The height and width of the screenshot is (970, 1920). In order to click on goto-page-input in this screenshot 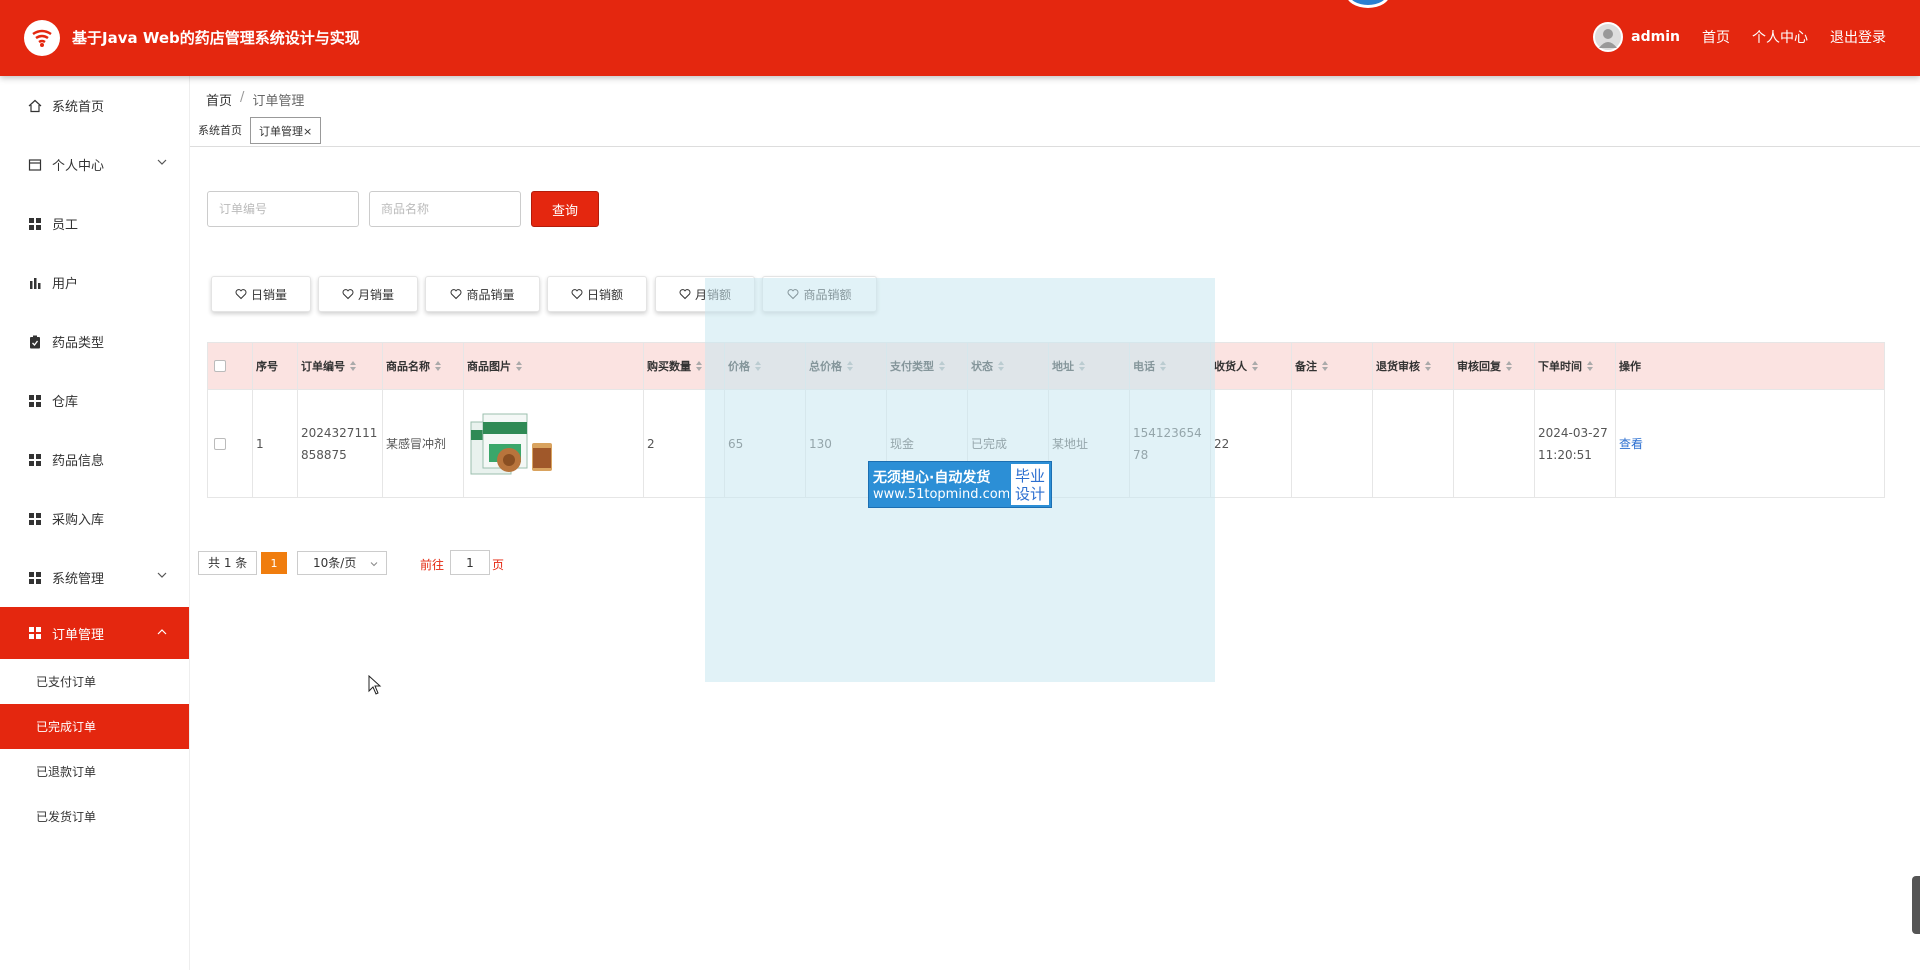, I will do `click(470, 562)`.